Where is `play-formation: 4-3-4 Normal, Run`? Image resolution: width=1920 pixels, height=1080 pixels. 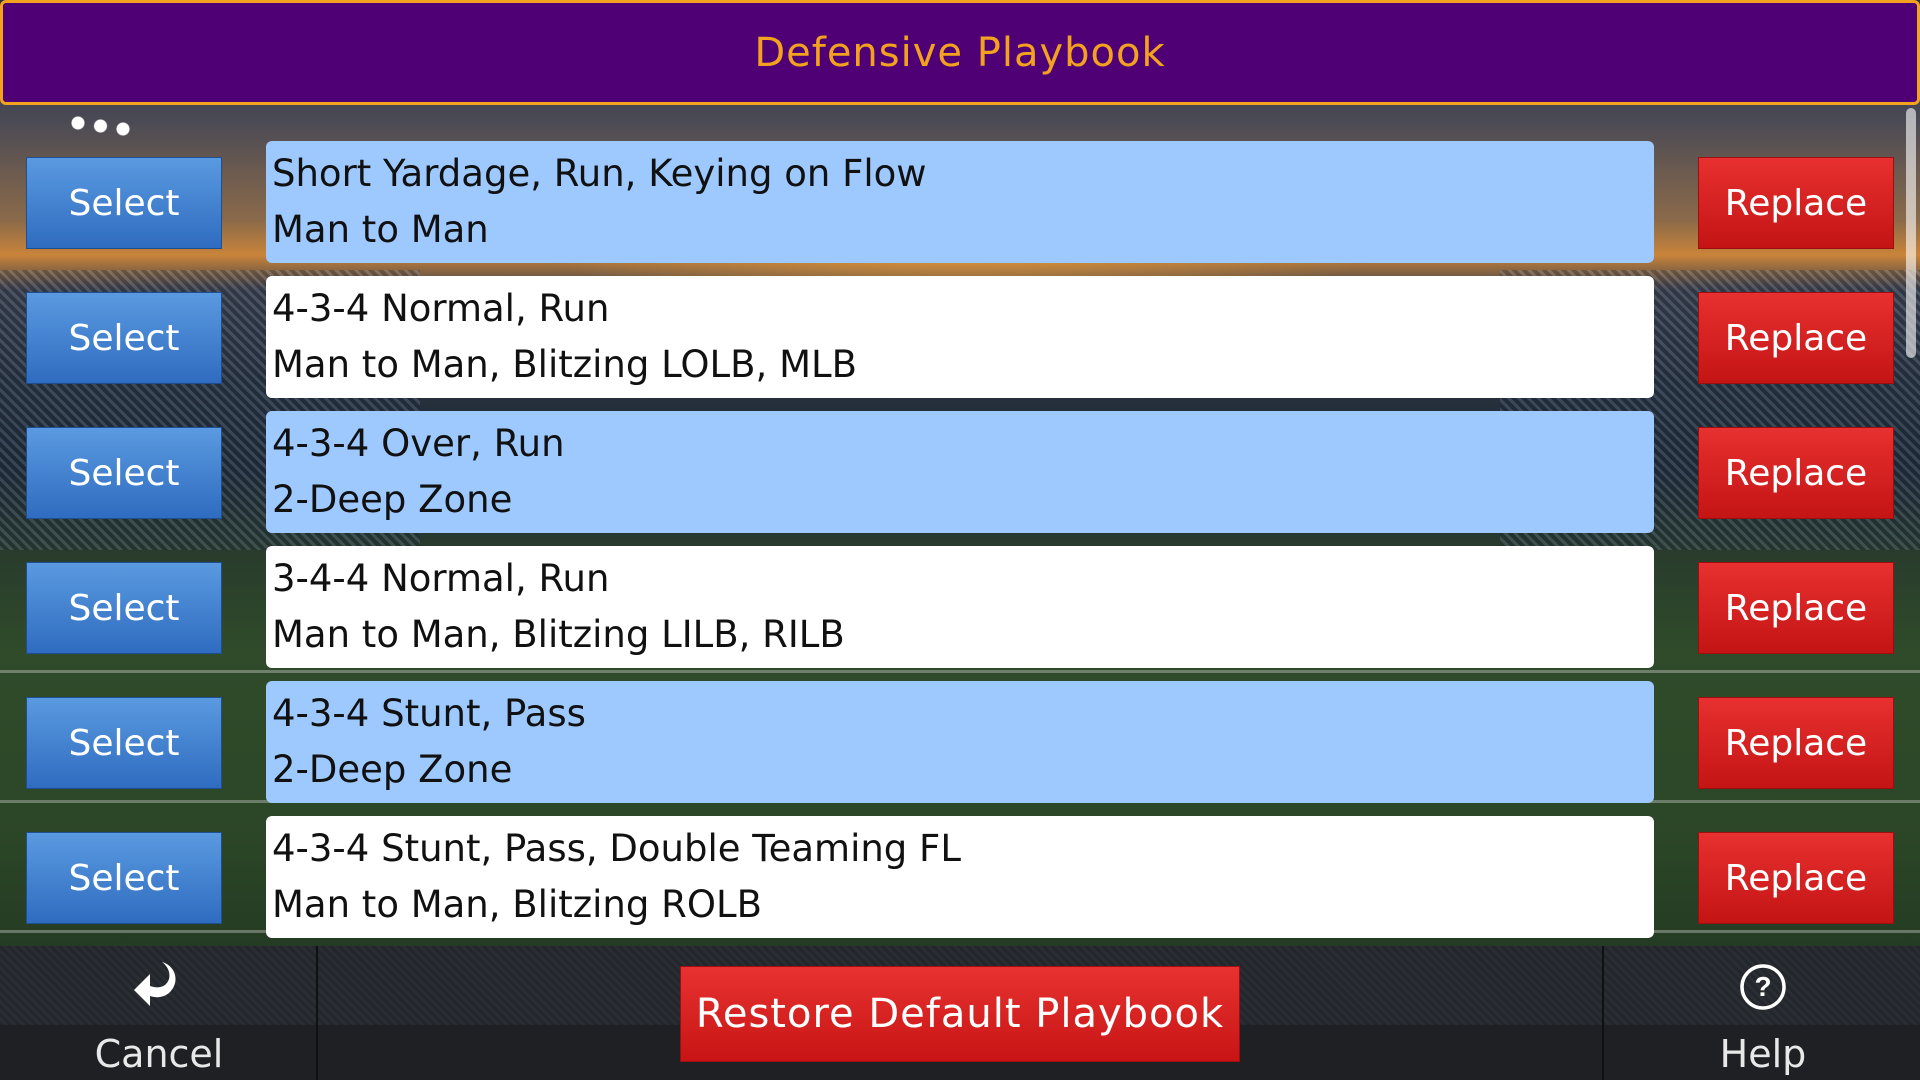 play-formation: 4-3-4 Normal, Run is located at coordinates (441, 308).